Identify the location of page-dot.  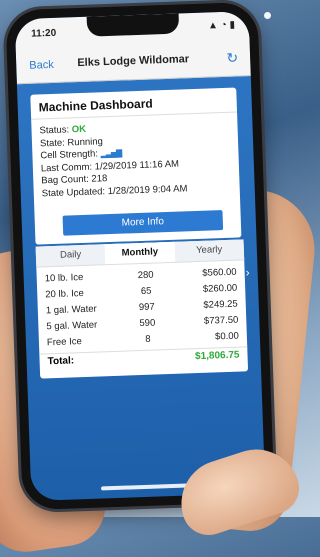
(267, 15).